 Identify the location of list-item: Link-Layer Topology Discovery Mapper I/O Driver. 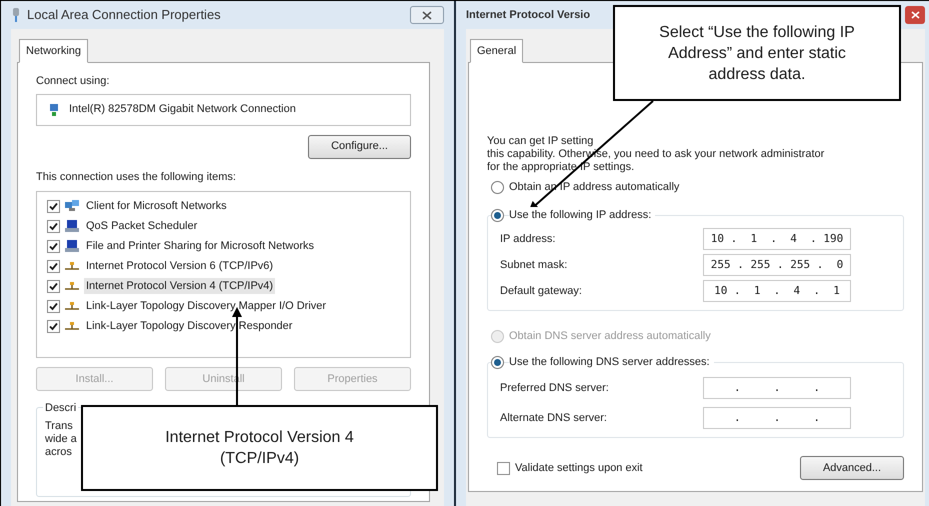
(206, 306).